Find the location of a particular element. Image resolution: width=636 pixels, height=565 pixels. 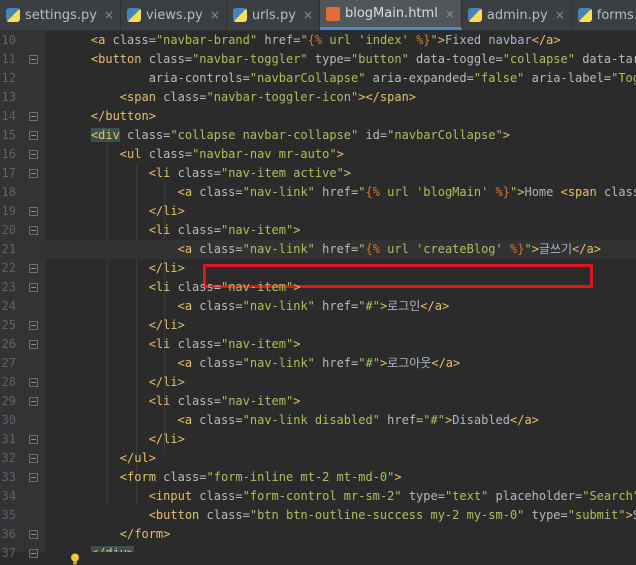

code-token: <form is located at coordinates (141, 477).